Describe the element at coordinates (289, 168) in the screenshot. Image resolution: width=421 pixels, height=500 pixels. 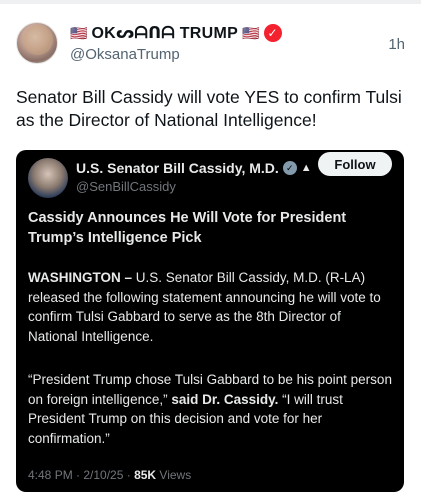
I see `government-verified-icon: ✓` at that location.